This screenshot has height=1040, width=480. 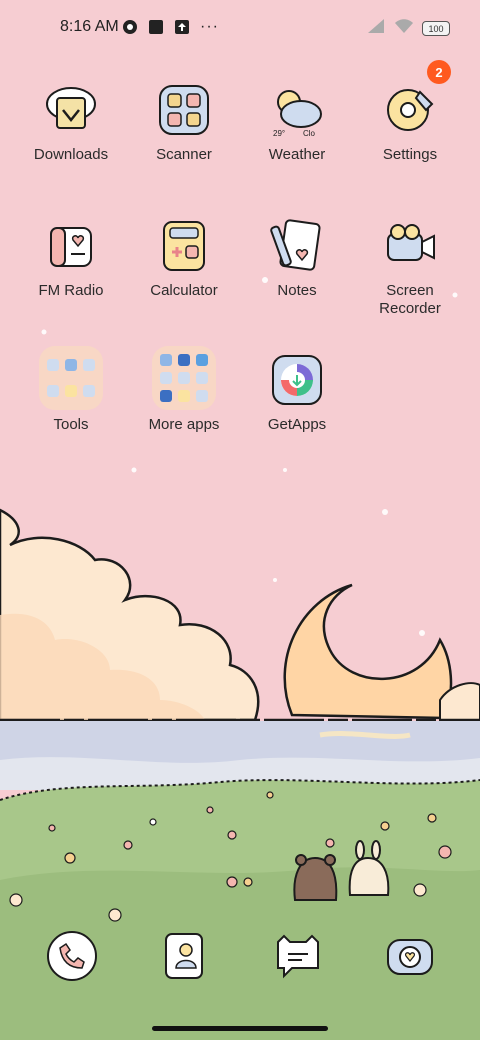 I want to click on app-label: Scanner, so click(x=184, y=154).